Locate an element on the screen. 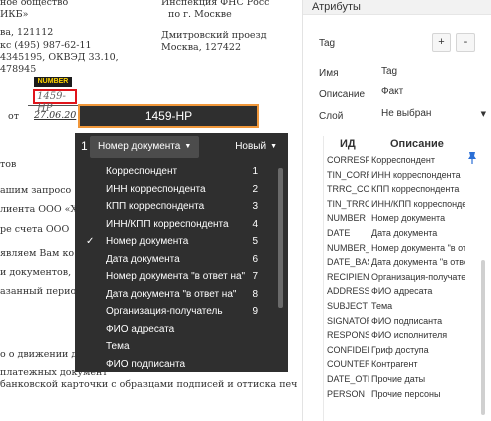  menu-item: Организация-получатель 9 is located at coordinates (175, 312).